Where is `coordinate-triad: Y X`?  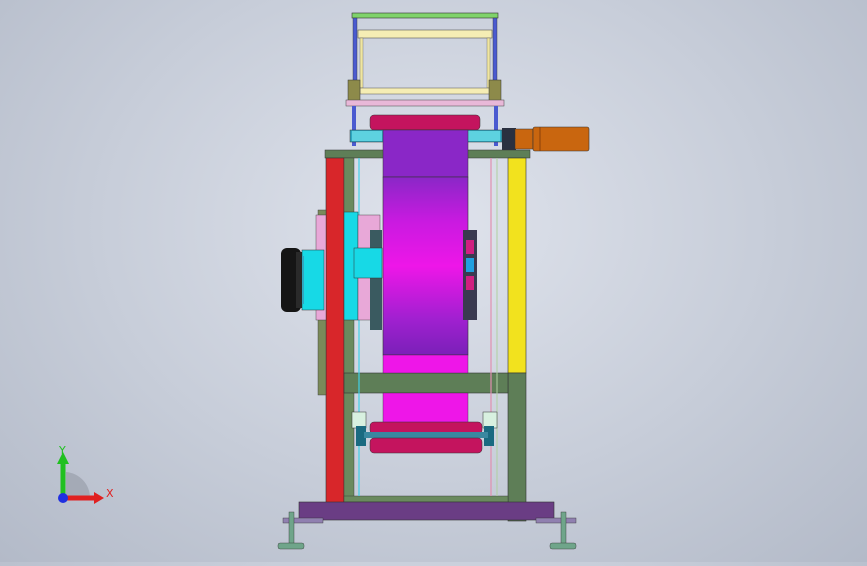
coordinate-triad: Y X is located at coordinates (85, 474).